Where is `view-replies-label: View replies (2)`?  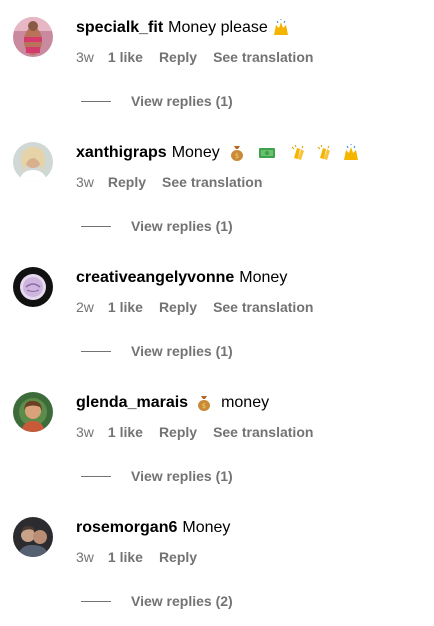 view-replies-label: View replies (2) is located at coordinates (182, 601).